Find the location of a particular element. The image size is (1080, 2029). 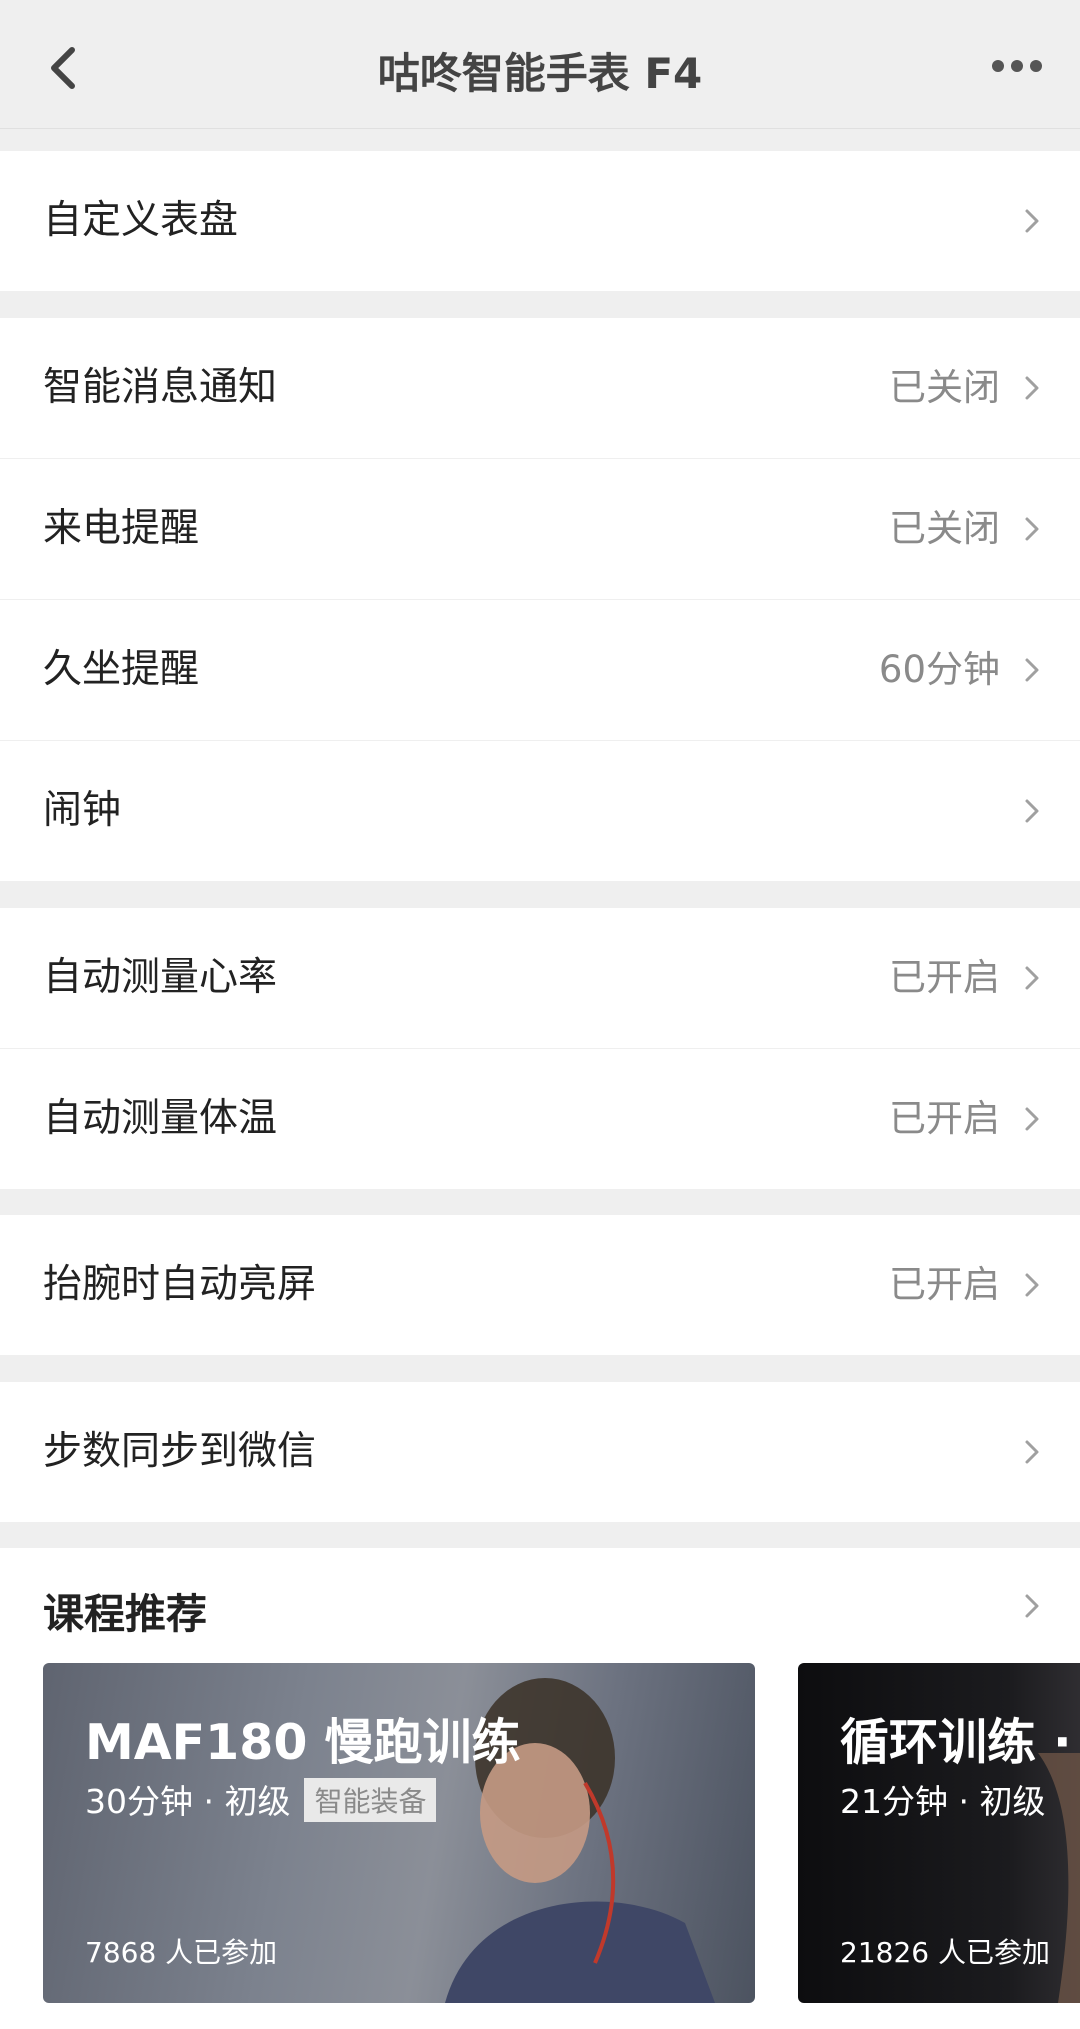

setting-row-sedentary-reminder: 久坐提醒 60分钟 is located at coordinates (540, 670).